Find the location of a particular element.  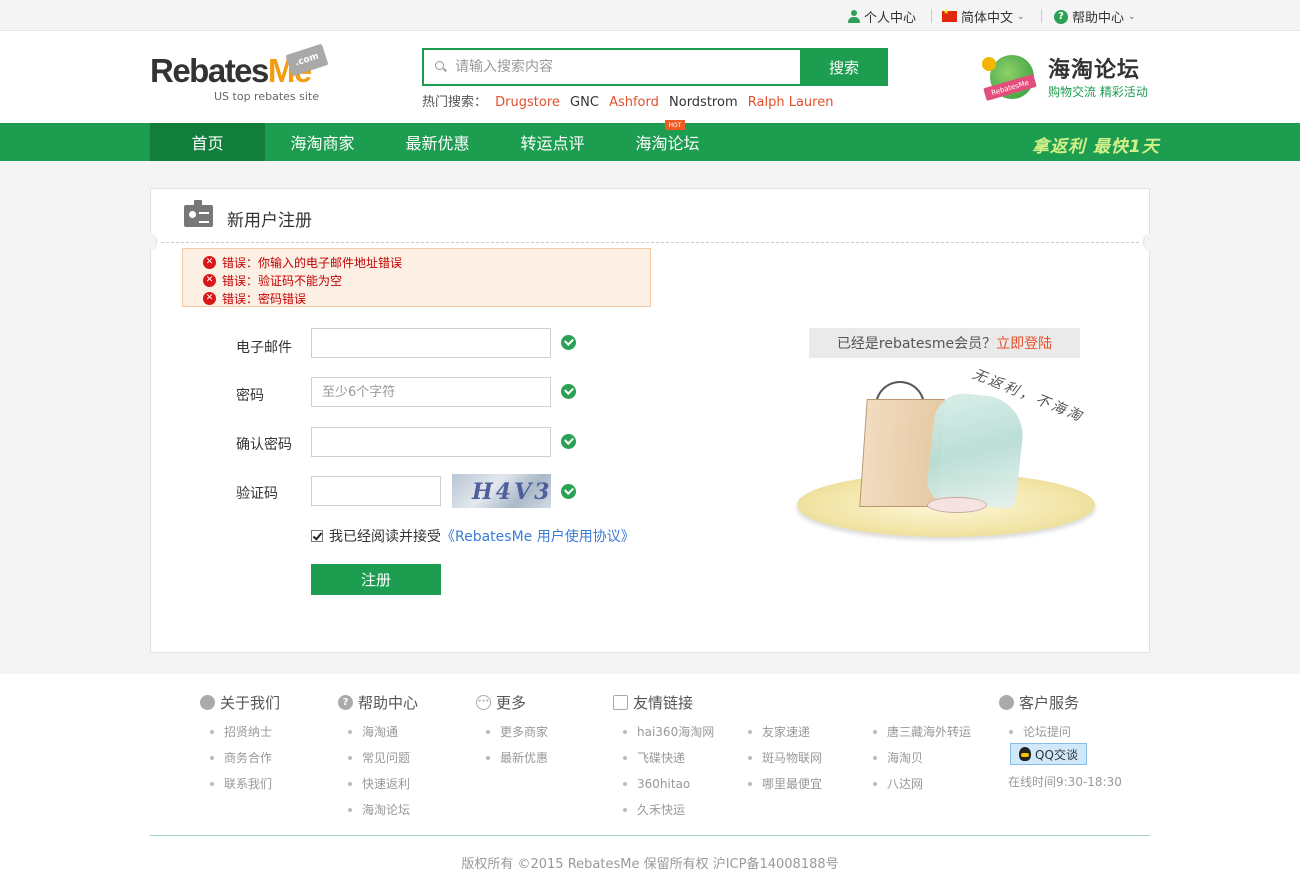

search-button: 搜索 is located at coordinates (844, 67).